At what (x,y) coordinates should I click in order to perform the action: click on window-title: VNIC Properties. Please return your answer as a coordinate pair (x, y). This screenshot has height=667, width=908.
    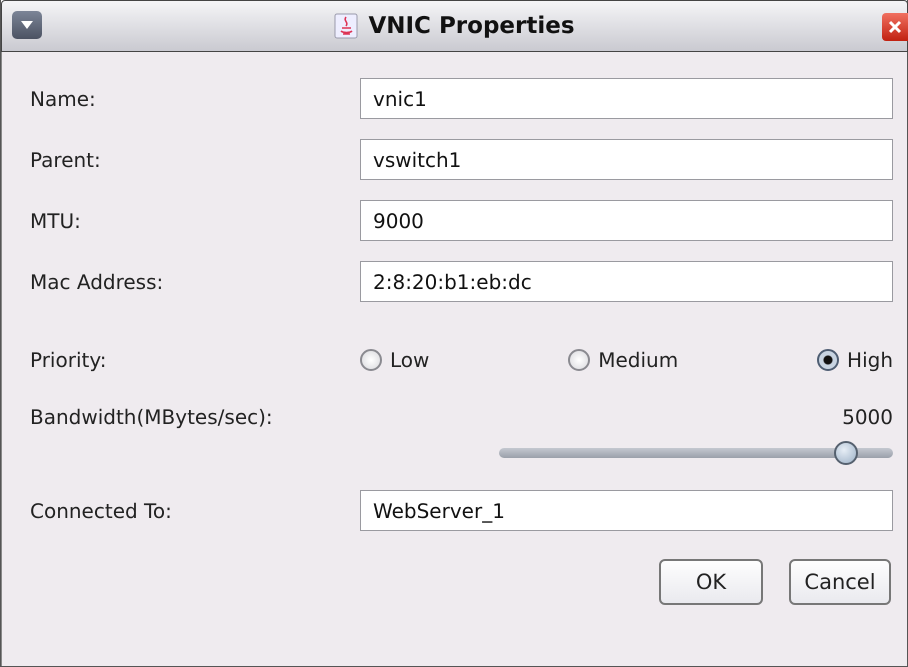
    Looking at the image, I should click on (471, 26).